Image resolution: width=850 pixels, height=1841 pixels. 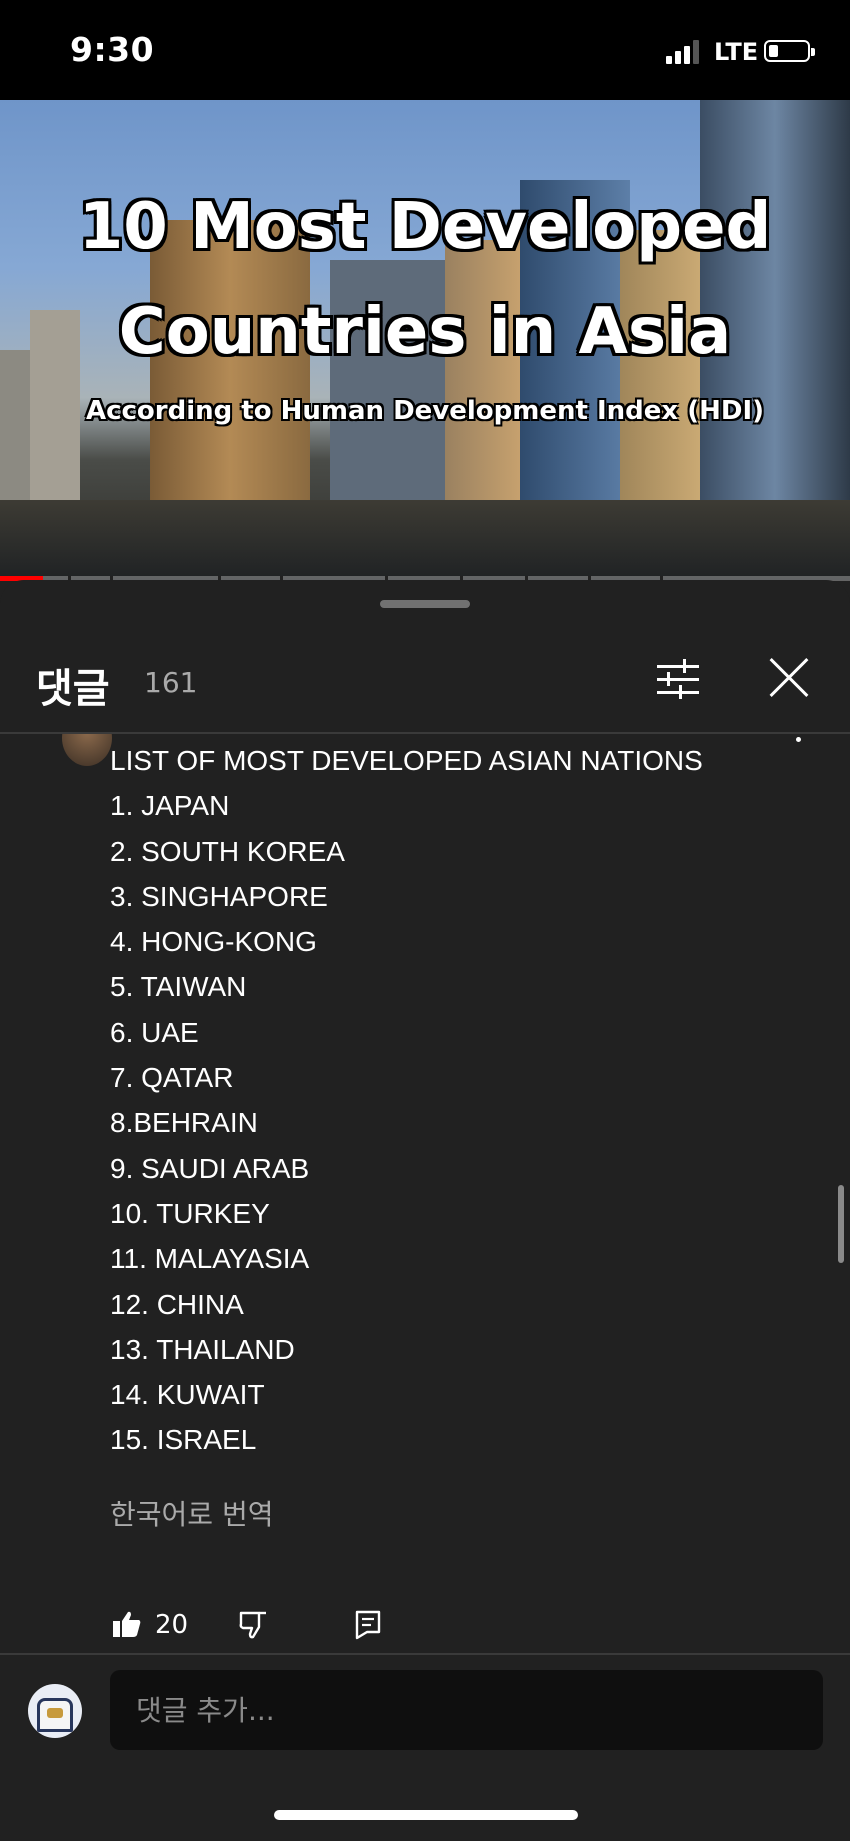 What do you see at coordinates (210, 1168) in the screenshot?
I see `comment-list-item: 9. SAUDI ARAB` at bounding box center [210, 1168].